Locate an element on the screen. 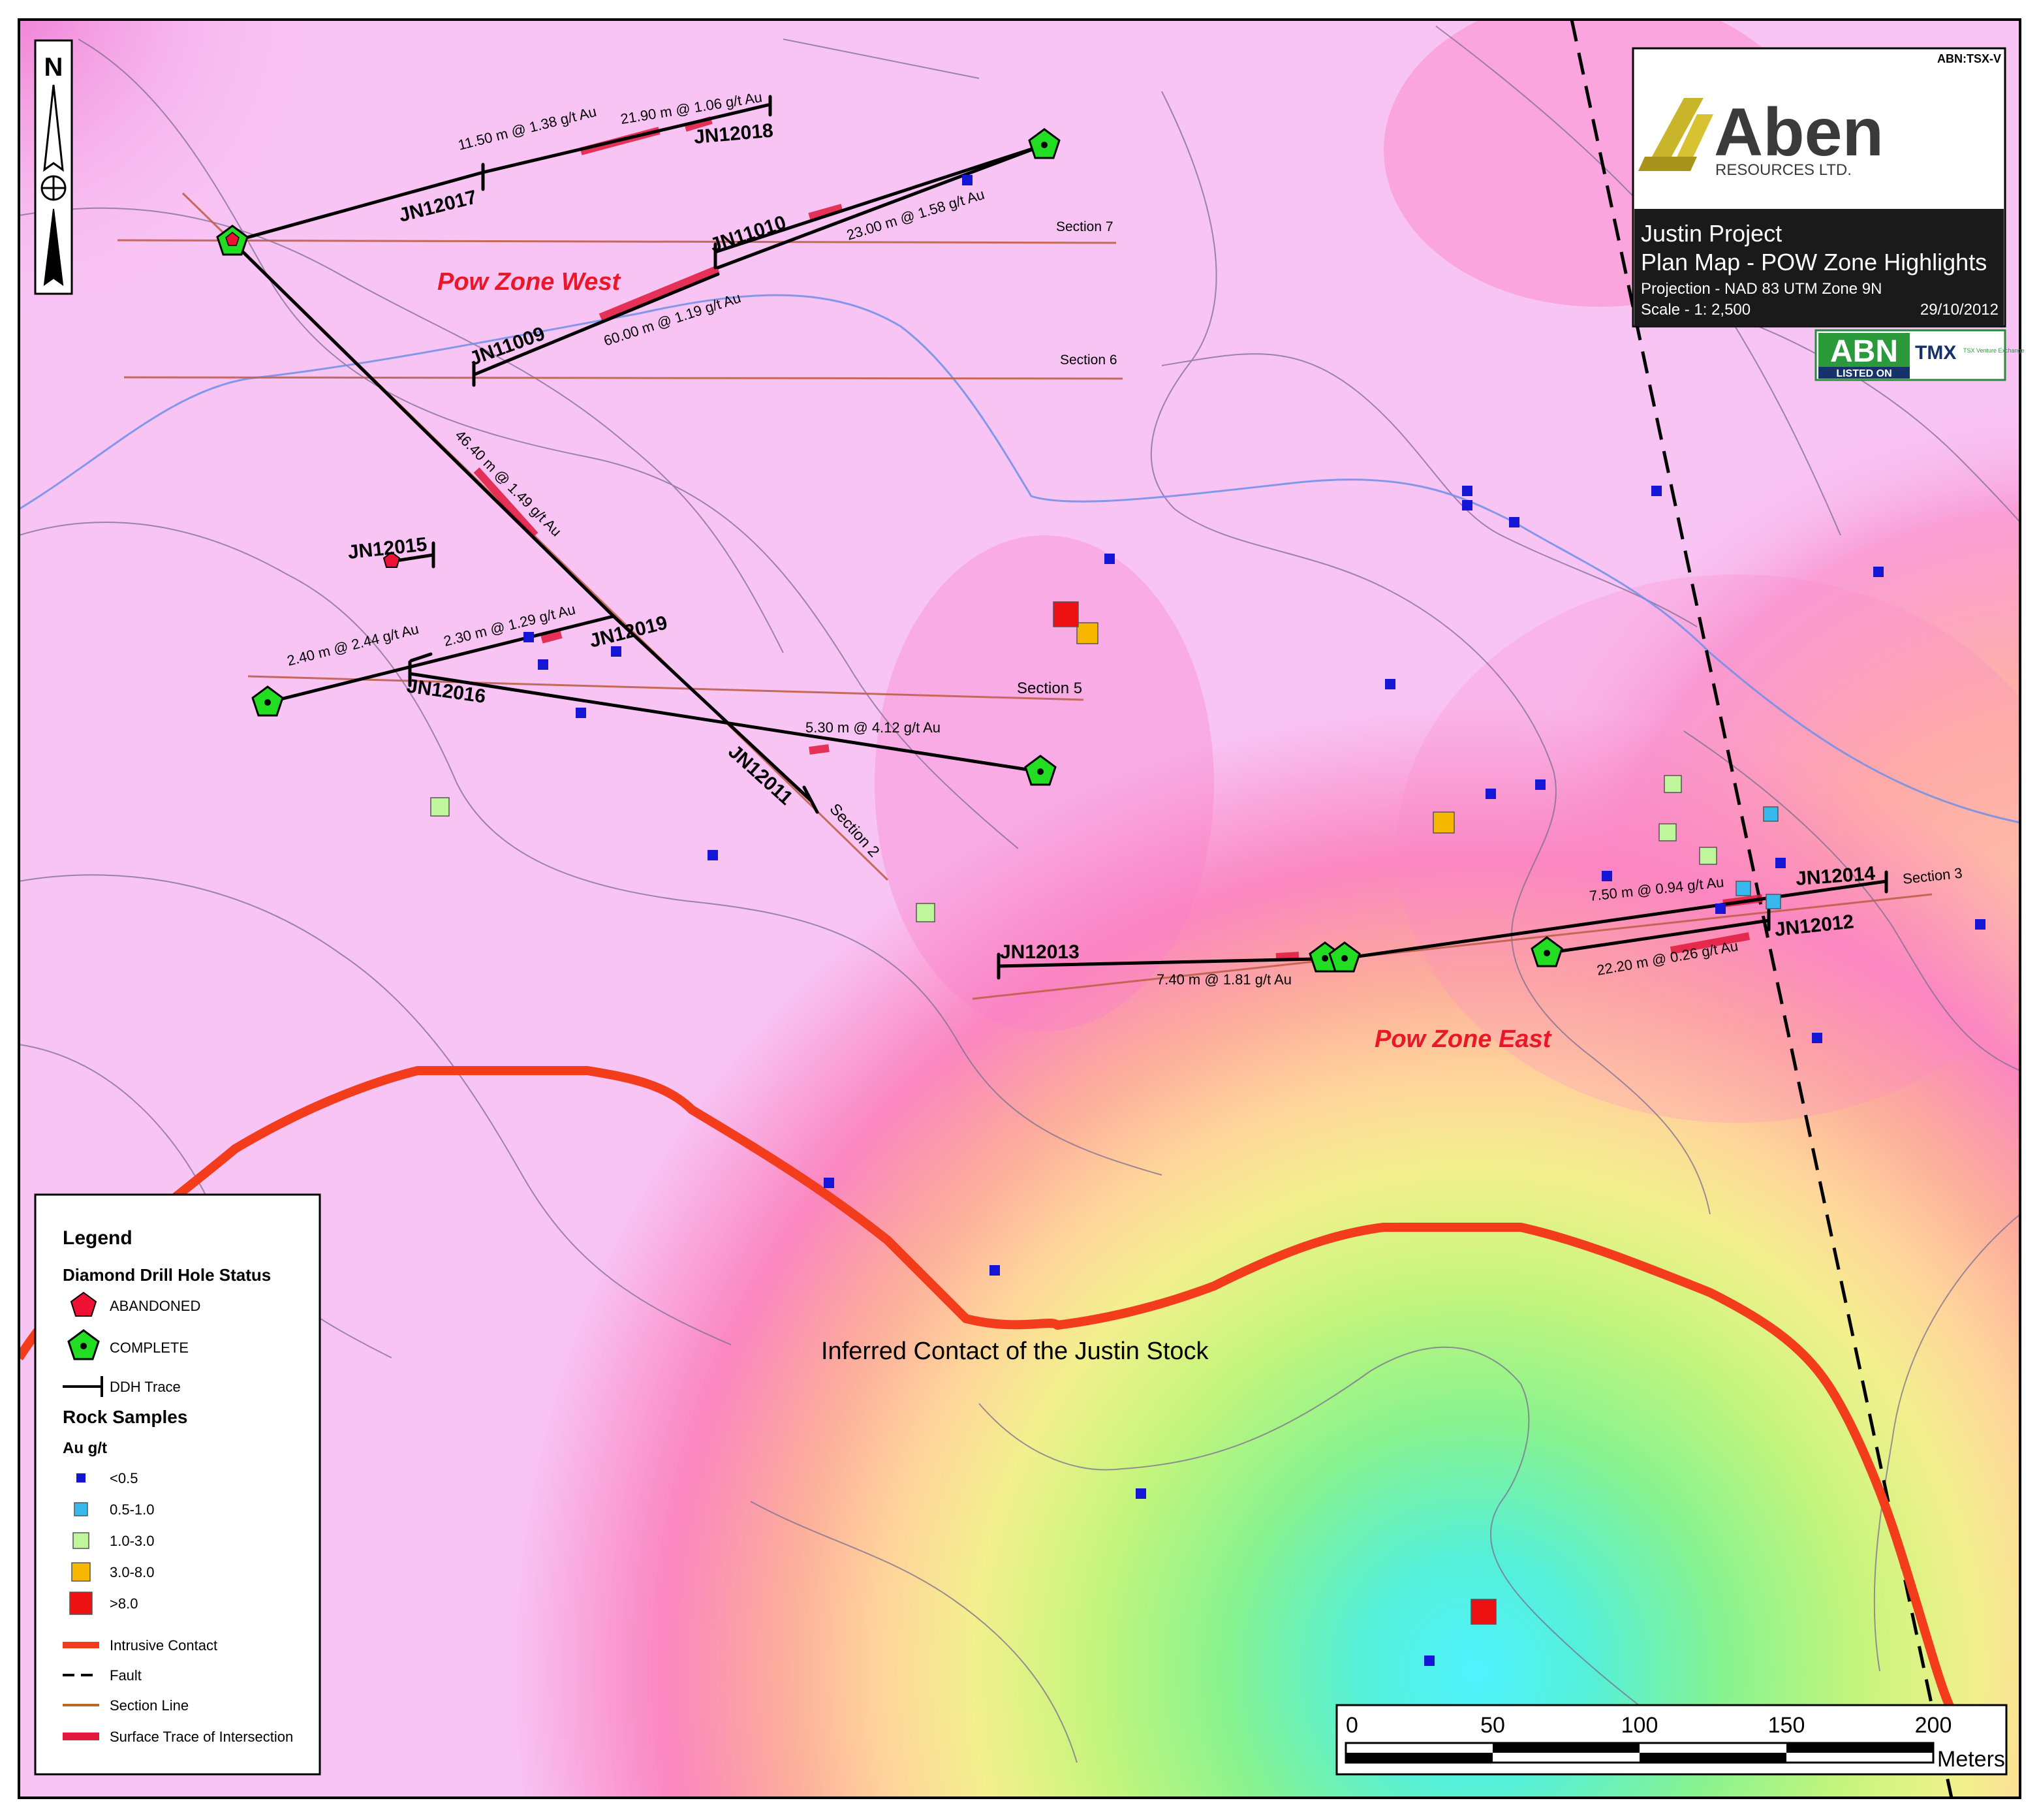 Image resolution: width=2039 pixels, height=1820 pixels. intercept-label: 5.30 m @ 4.12 g/t Au is located at coordinates (873, 728).